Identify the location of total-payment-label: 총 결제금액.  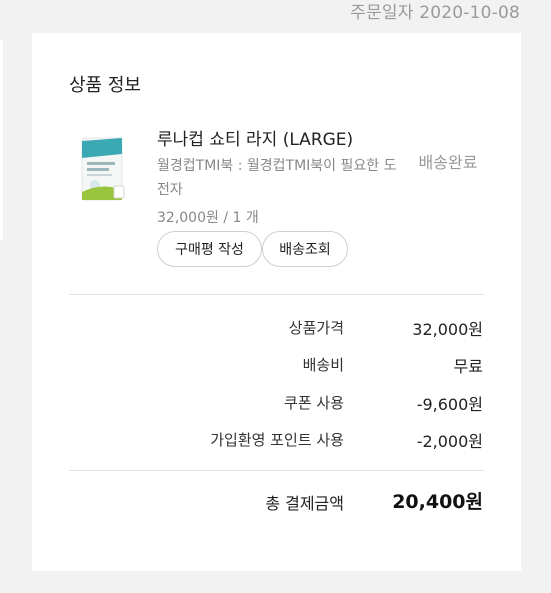
(304, 503).